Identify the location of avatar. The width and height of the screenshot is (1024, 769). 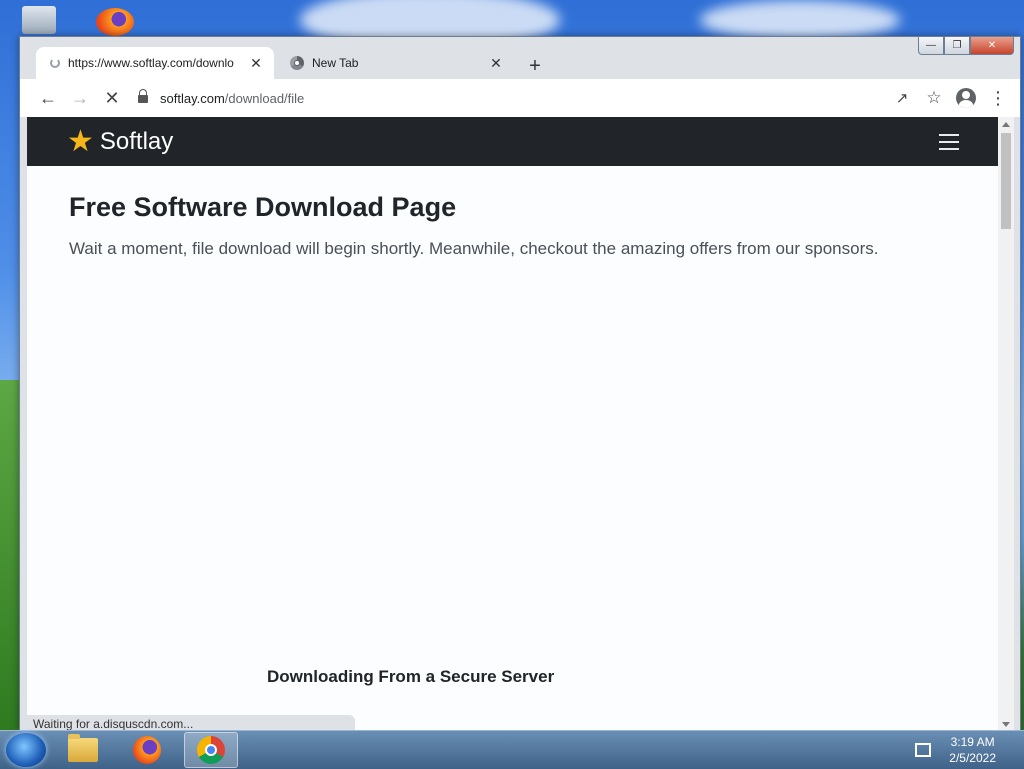
(966, 98).